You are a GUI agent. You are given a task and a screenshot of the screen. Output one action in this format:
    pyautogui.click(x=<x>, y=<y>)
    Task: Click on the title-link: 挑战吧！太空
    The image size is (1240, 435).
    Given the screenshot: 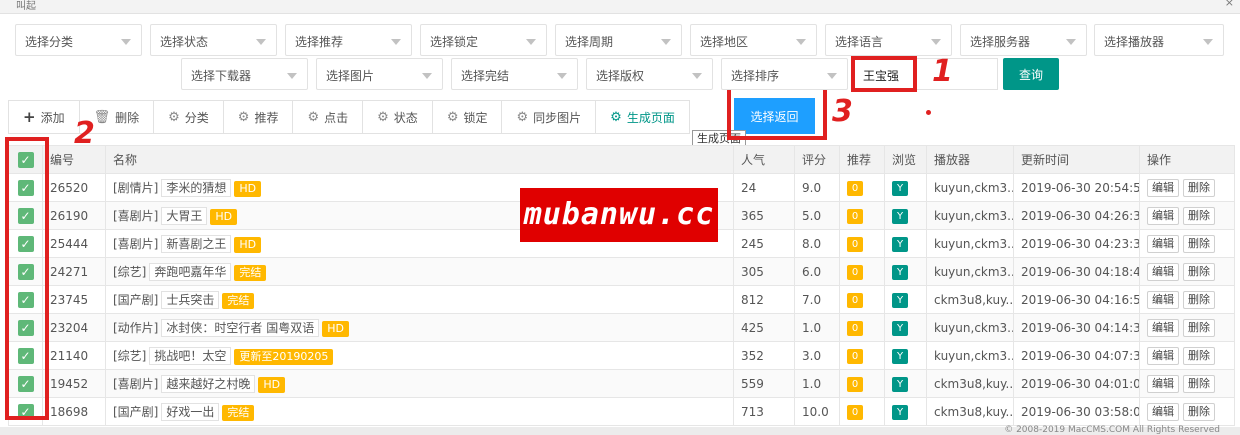 What is the action you would take?
    pyautogui.click(x=190, y=355)
    